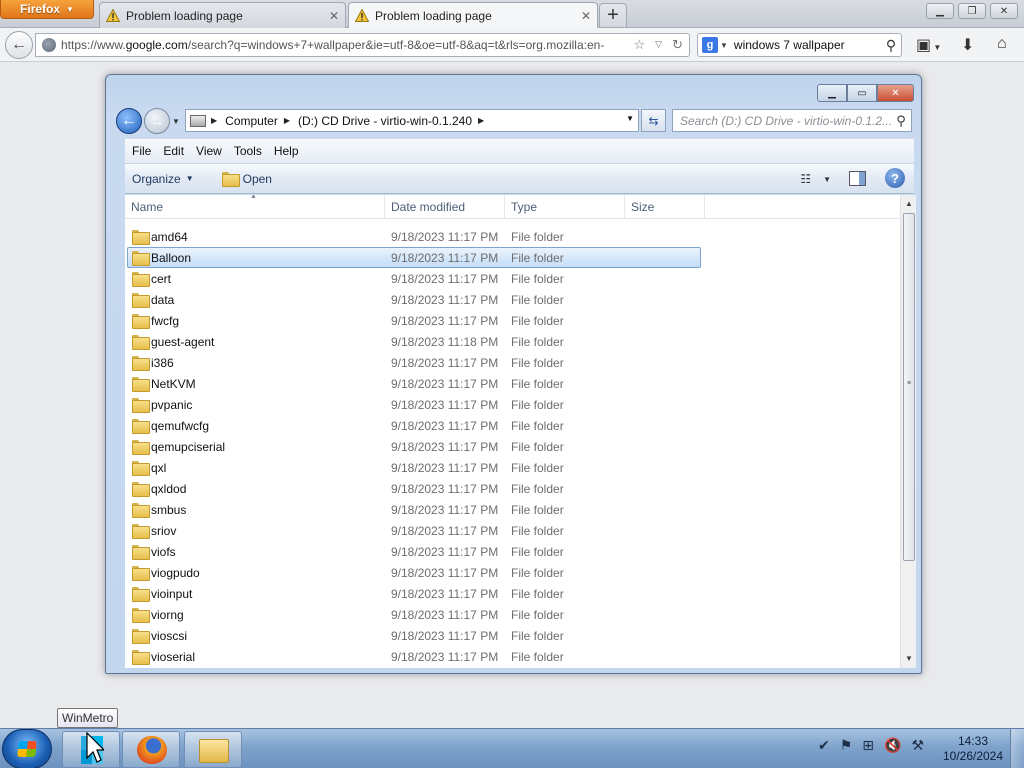 Image resolution: width=1024 pixels, height=768 pixels. What do you see at coordinates (512, 635) in the screenshot?
I see `file-row-vioscsi: vioscsi 9/18/2023 11:17 PM File folder` at bounding box center [512, 635].